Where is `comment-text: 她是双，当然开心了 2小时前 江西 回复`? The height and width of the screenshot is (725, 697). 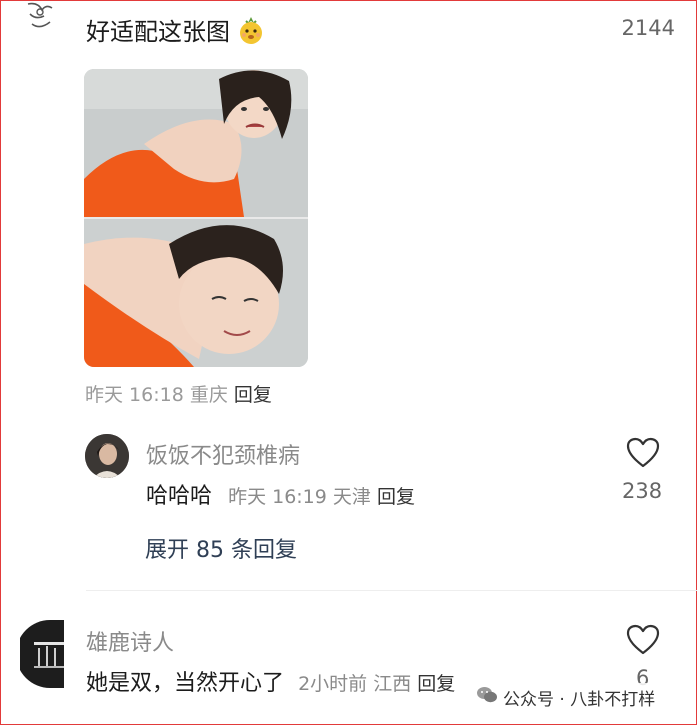 comment-text: 她是双，当然开心了 2小时前 江西 回复 is located at coordinates (270, 681).